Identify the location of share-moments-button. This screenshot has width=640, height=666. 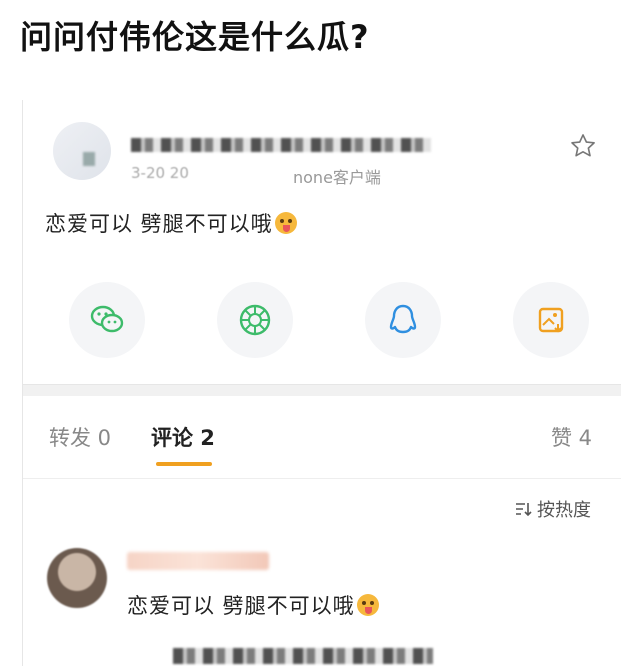
(255, 320).